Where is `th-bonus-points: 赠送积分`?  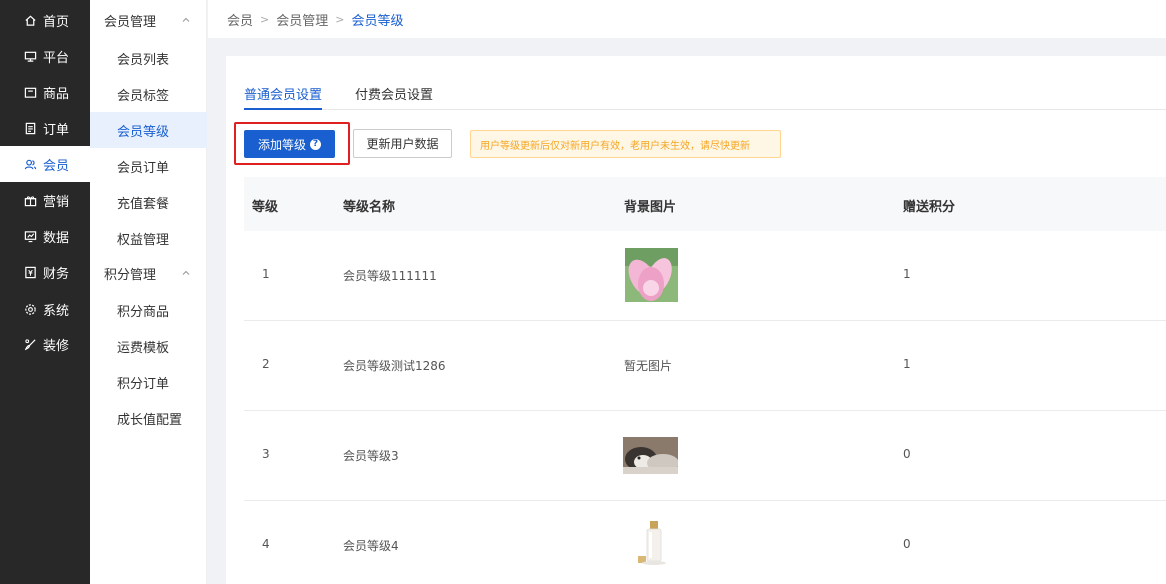
th-bonus-points: 赠送积分 is located at coordinates (929, 207).